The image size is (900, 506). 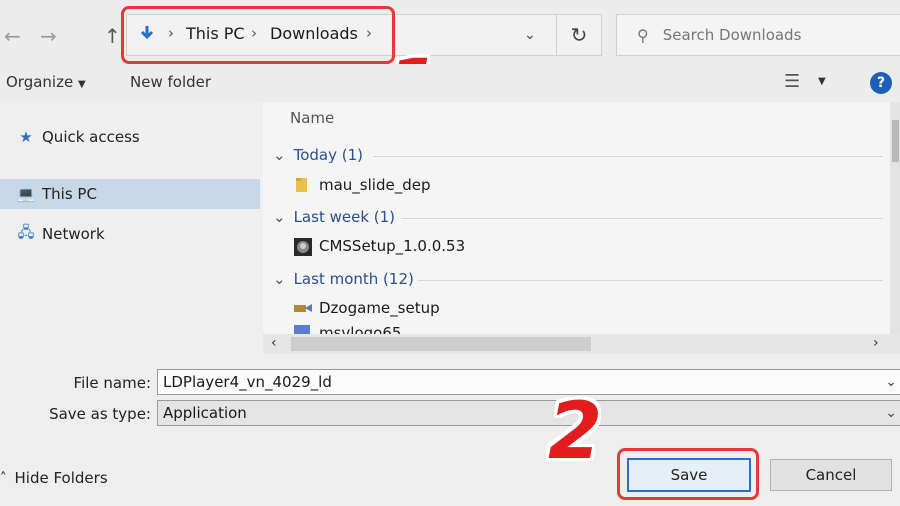 What do you see at coordinates (112, 383) in the screenshot?
I see `file-name-label: File name:` at bounding box center [112, 383].